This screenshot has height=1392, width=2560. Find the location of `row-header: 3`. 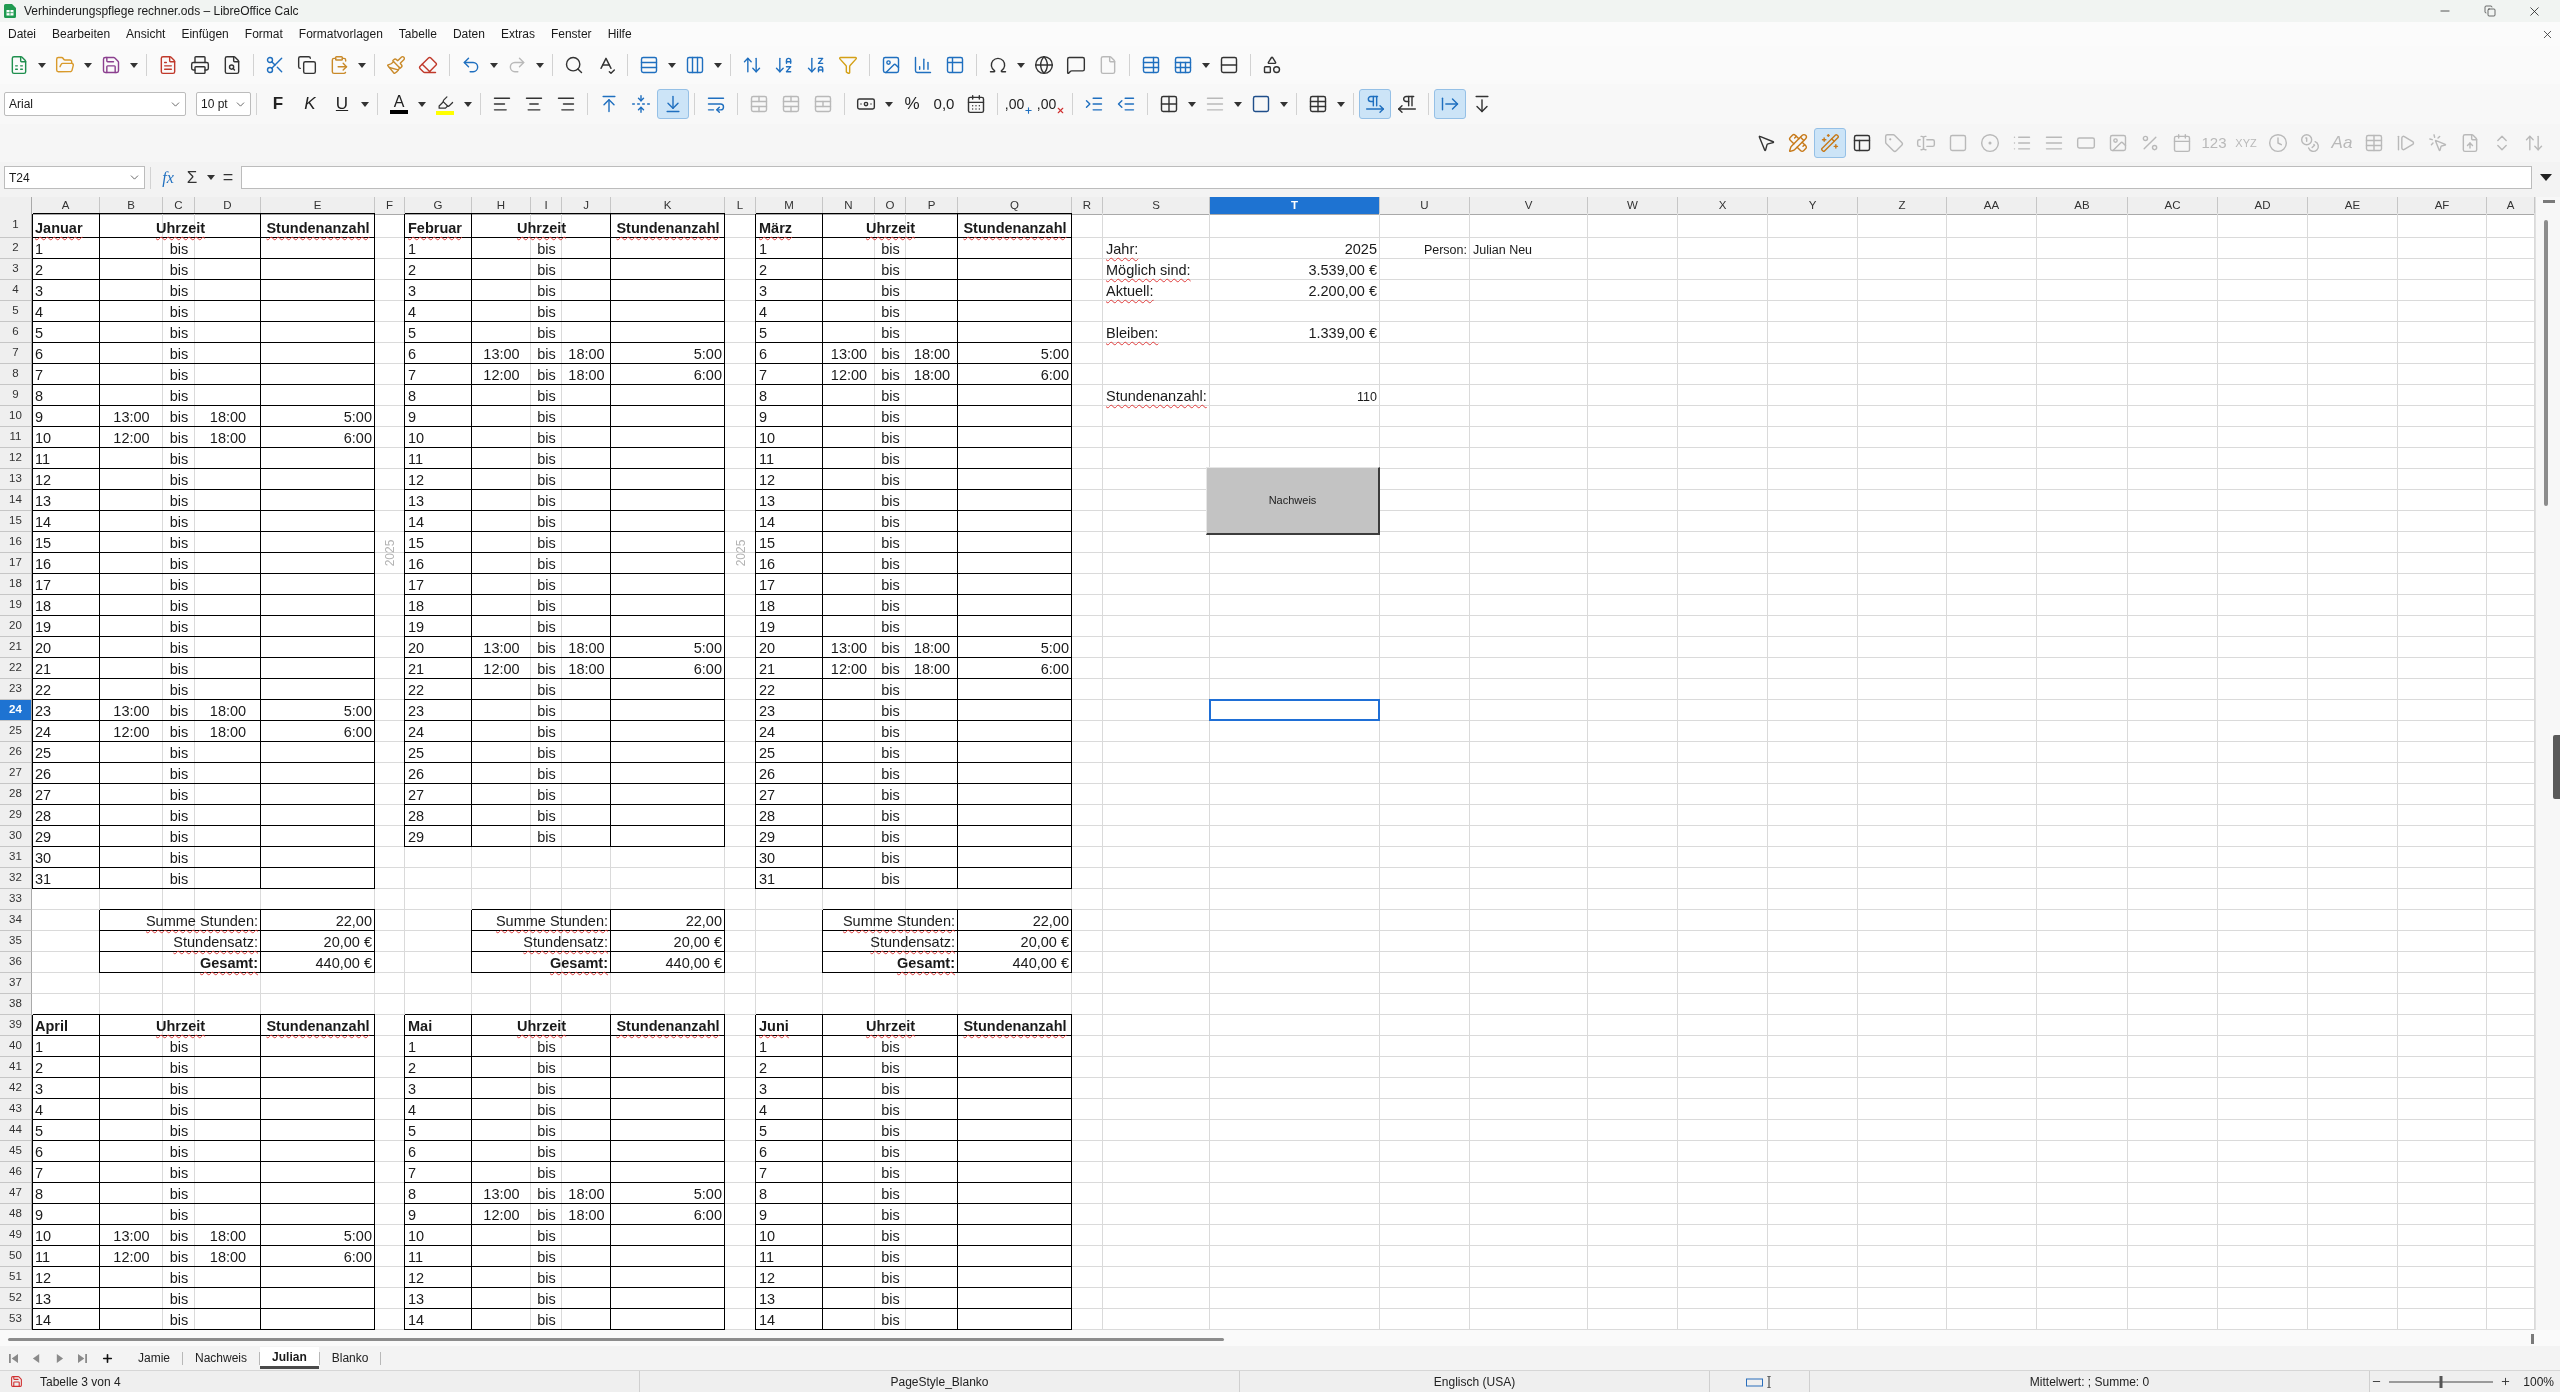

row-header: 3 is located at coordinates (16, 269).